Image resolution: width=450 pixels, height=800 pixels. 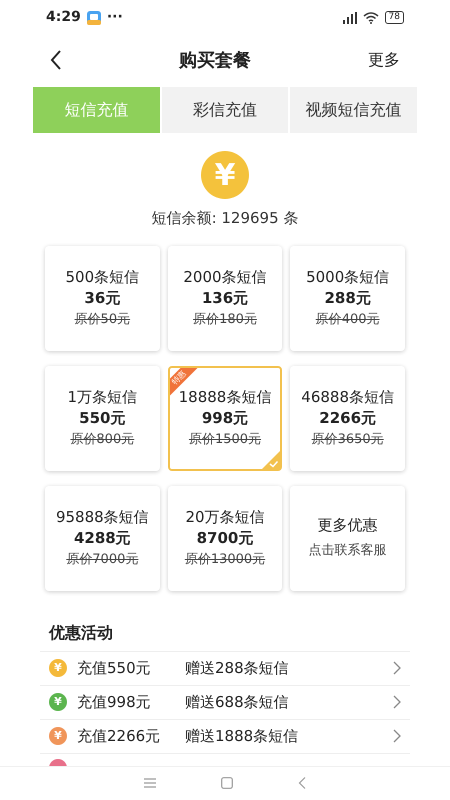 What do you see at coordinates (56, 60) in the screenshot?
I see `back-icon` at bounding box center [56, 60].